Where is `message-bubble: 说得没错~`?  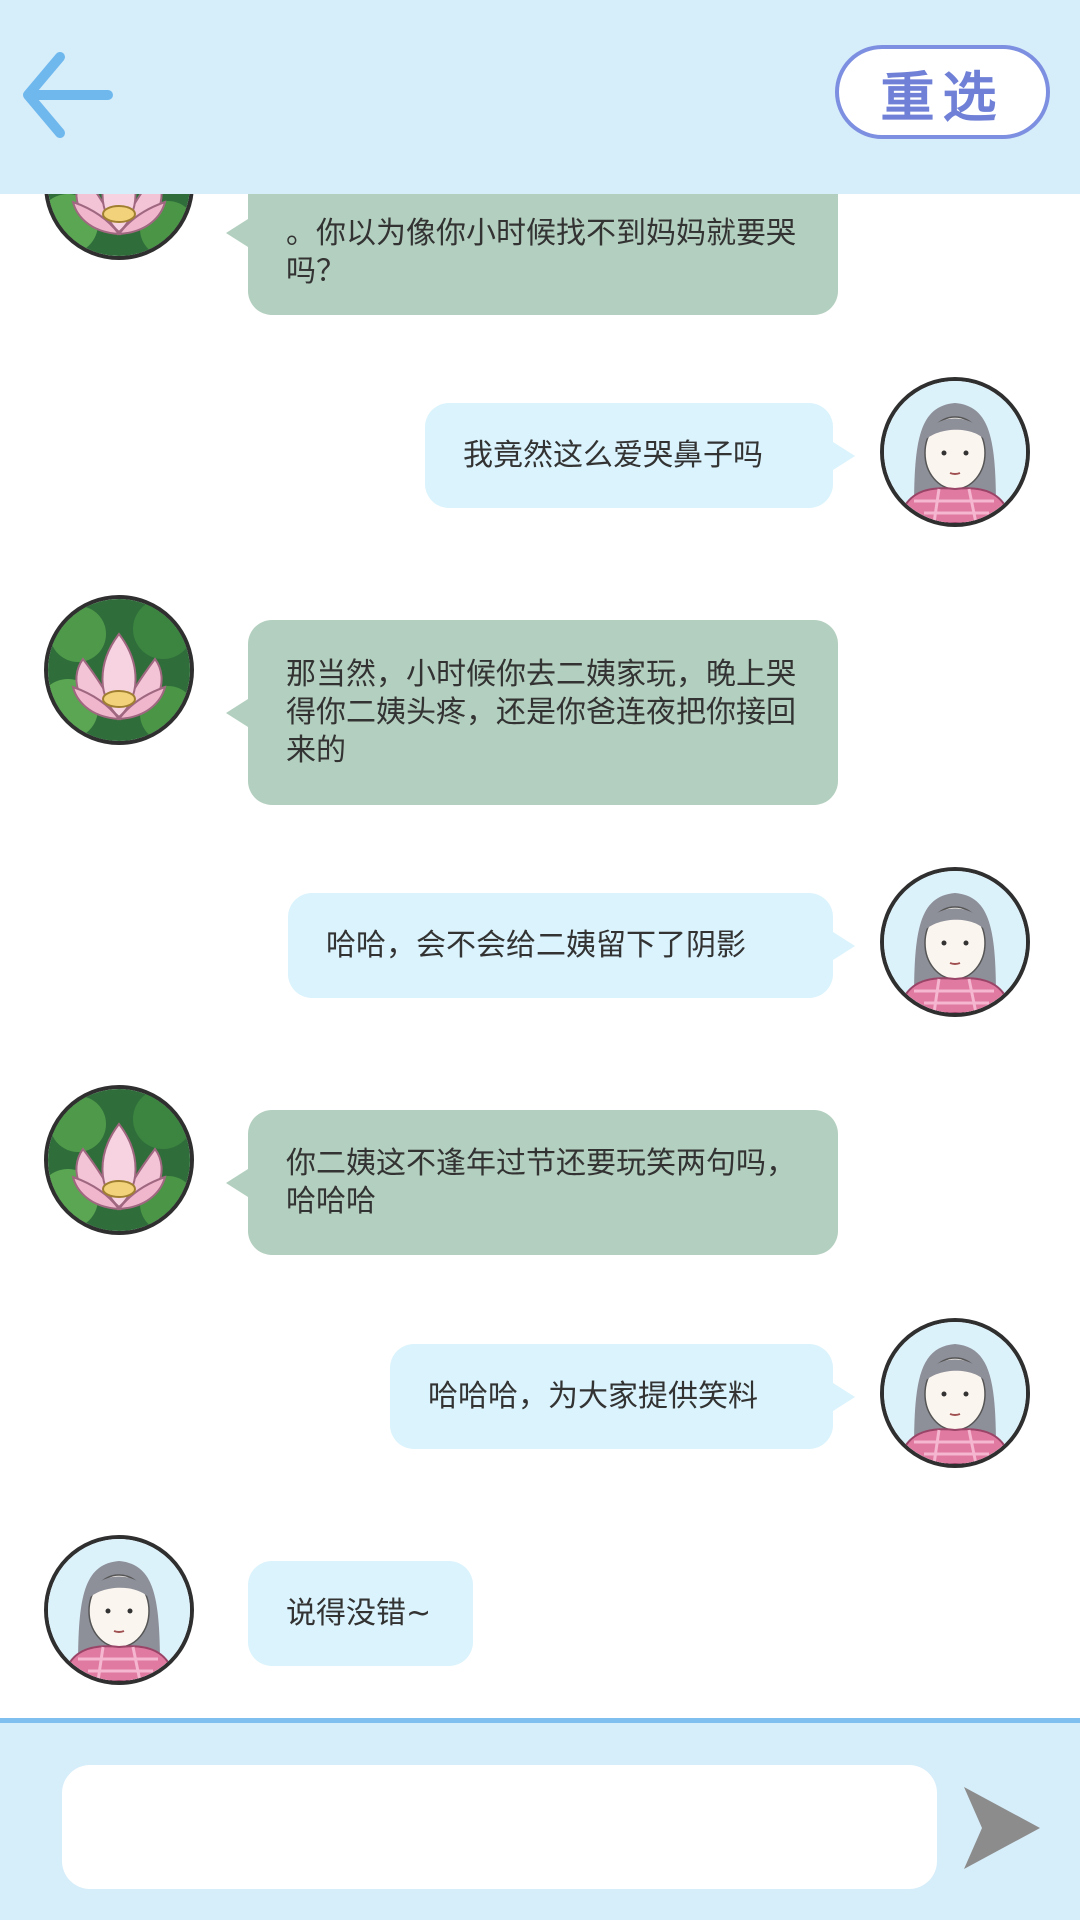 message-bubble: 说得没错~ is located at coordinates (360, 1613).